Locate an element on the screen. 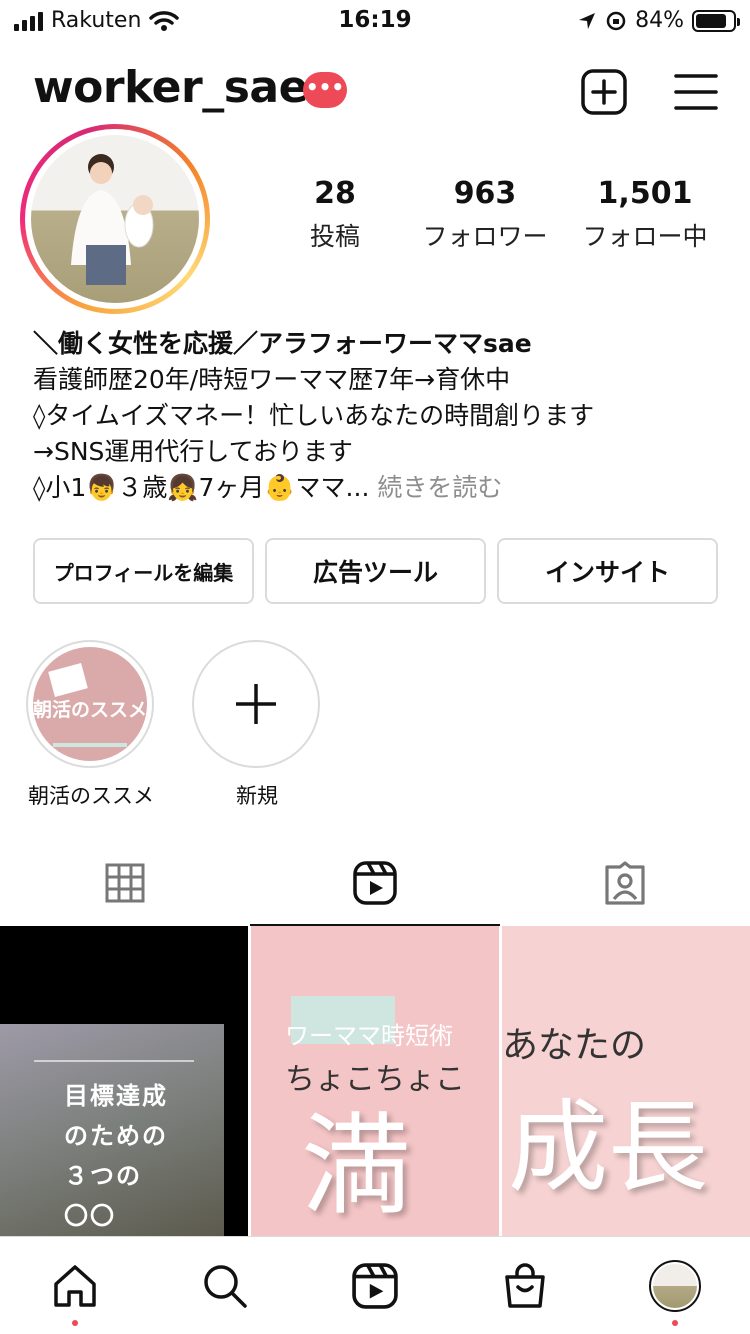 This screenshot has height=1334, width=750. plus-square-icon is located at coordinates (604, 92).